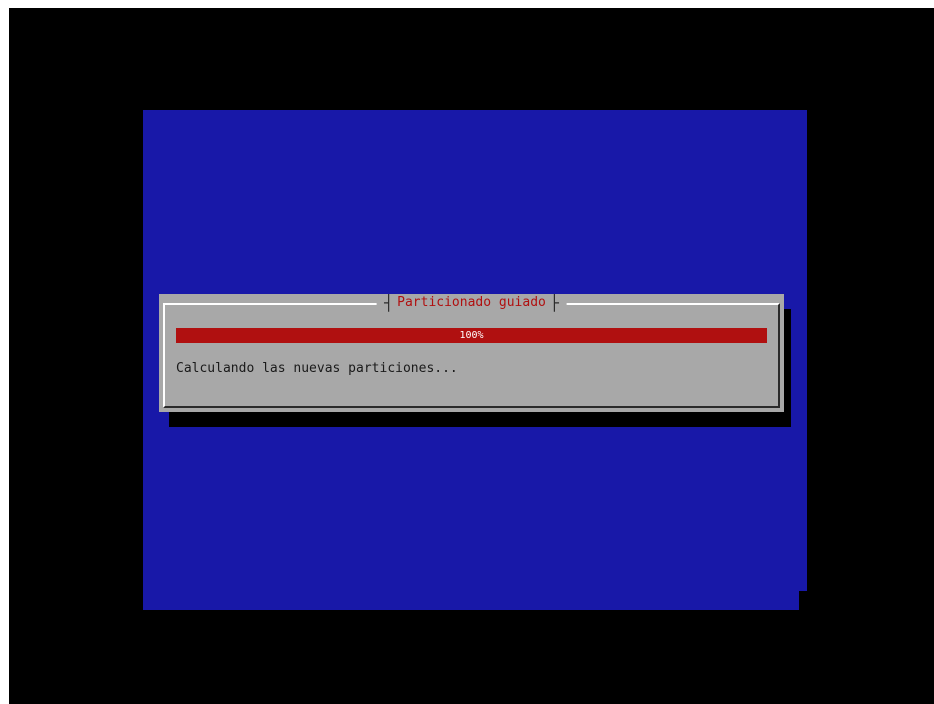 The height and width of the screenshot is (704, 934). What do you see at coordinates (554, 303) in the screenshot?
I see `title-right-bracket: ├` at bounding box center [554, 303].